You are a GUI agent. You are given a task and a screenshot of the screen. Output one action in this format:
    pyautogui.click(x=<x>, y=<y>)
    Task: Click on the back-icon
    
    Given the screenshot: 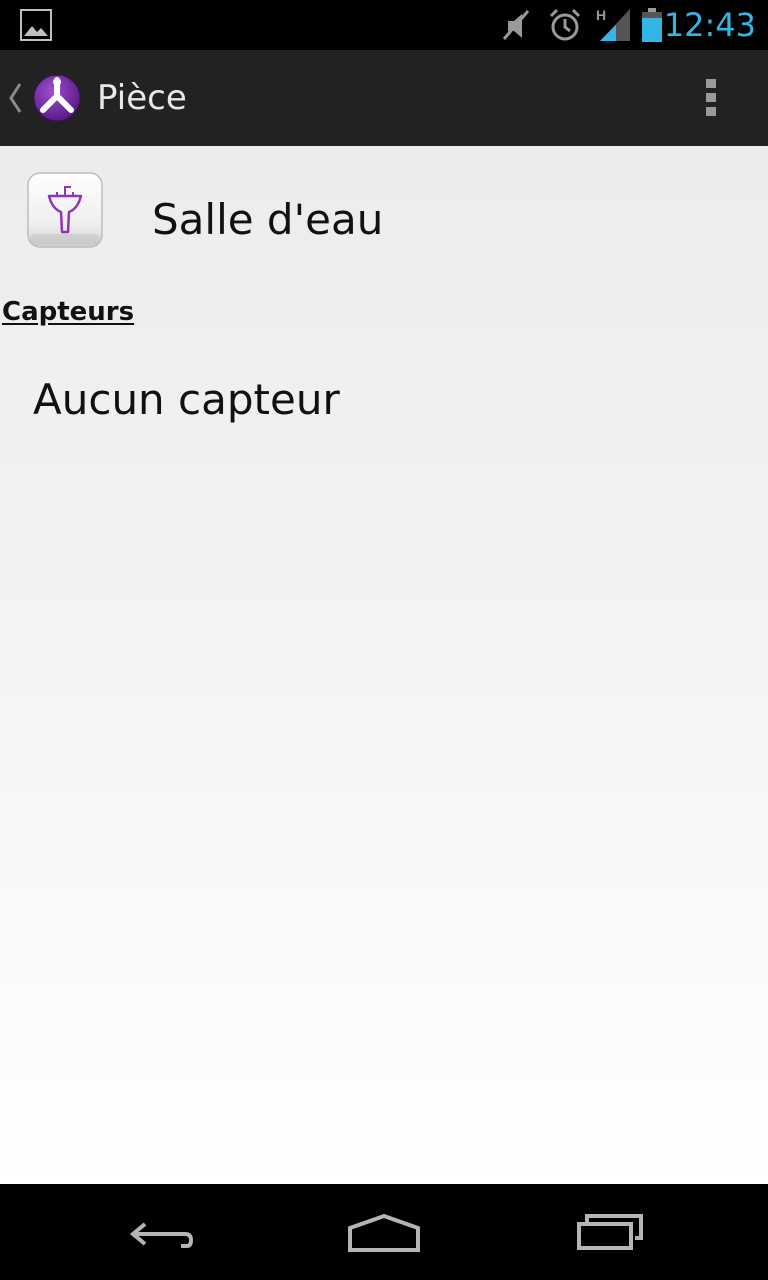 What is the action you would take?
    pyautogui.click(x=160, y=1232)
    